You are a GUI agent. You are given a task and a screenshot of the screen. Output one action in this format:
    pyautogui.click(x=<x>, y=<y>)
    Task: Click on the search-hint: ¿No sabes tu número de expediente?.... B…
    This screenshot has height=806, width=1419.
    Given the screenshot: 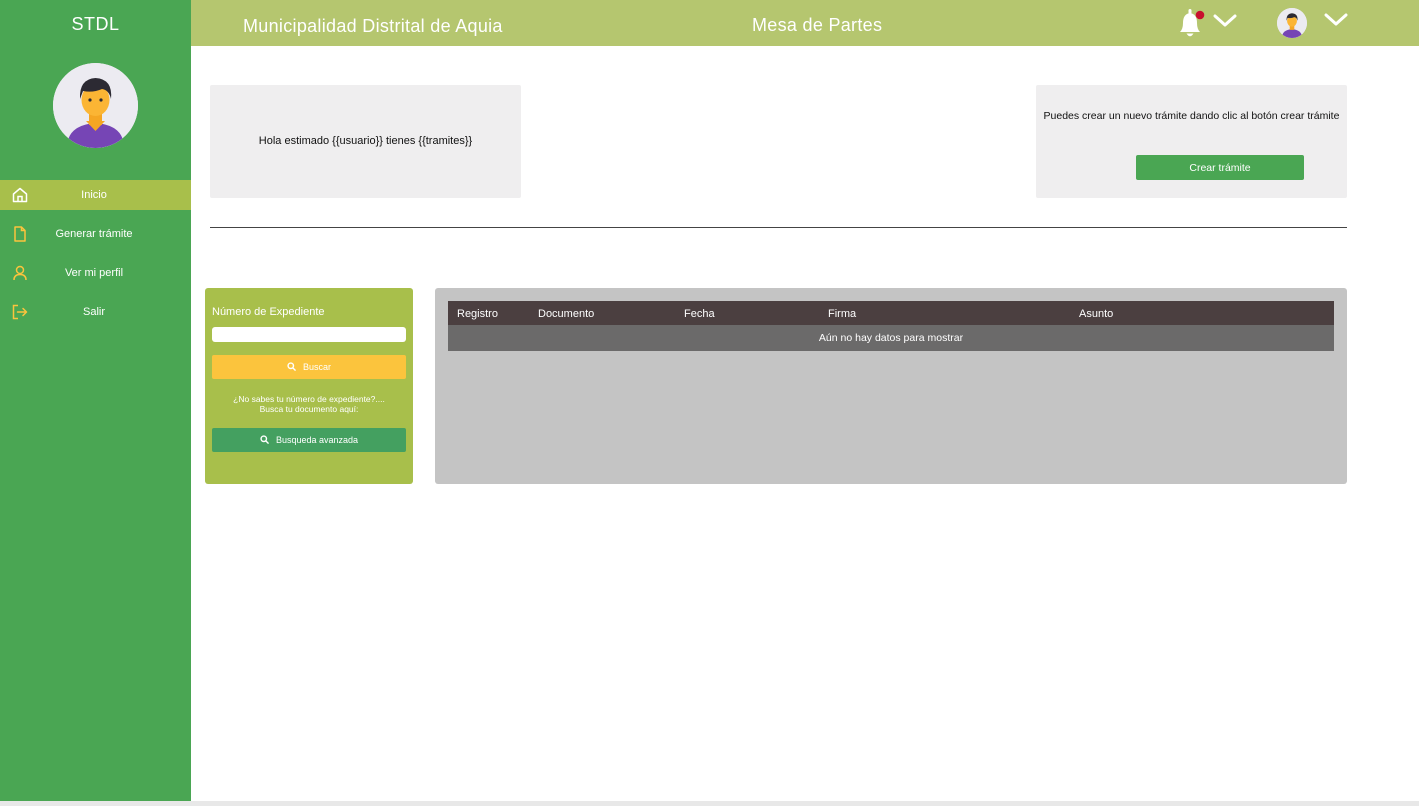 What is the action you would take?
    pyautogui.click(x=309, y=404)
    